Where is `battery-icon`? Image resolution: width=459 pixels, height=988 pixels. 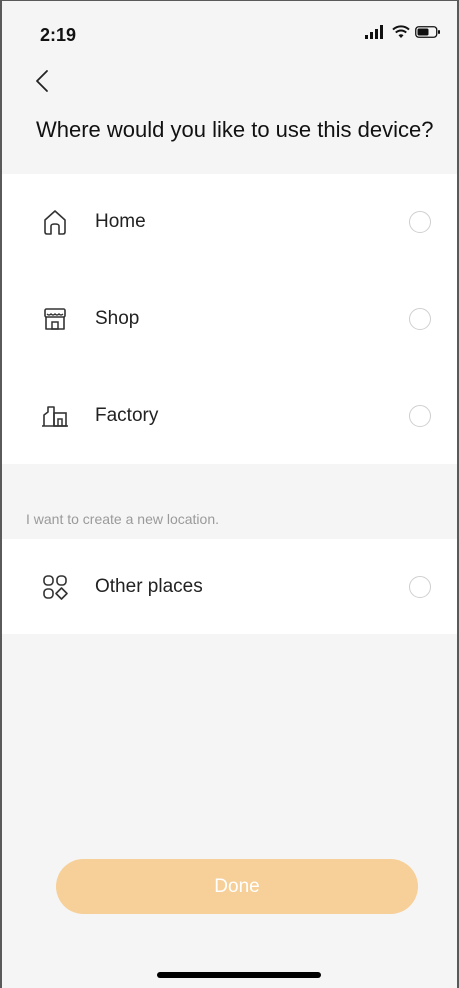 battery-icon is located at coordinates (427, 32).